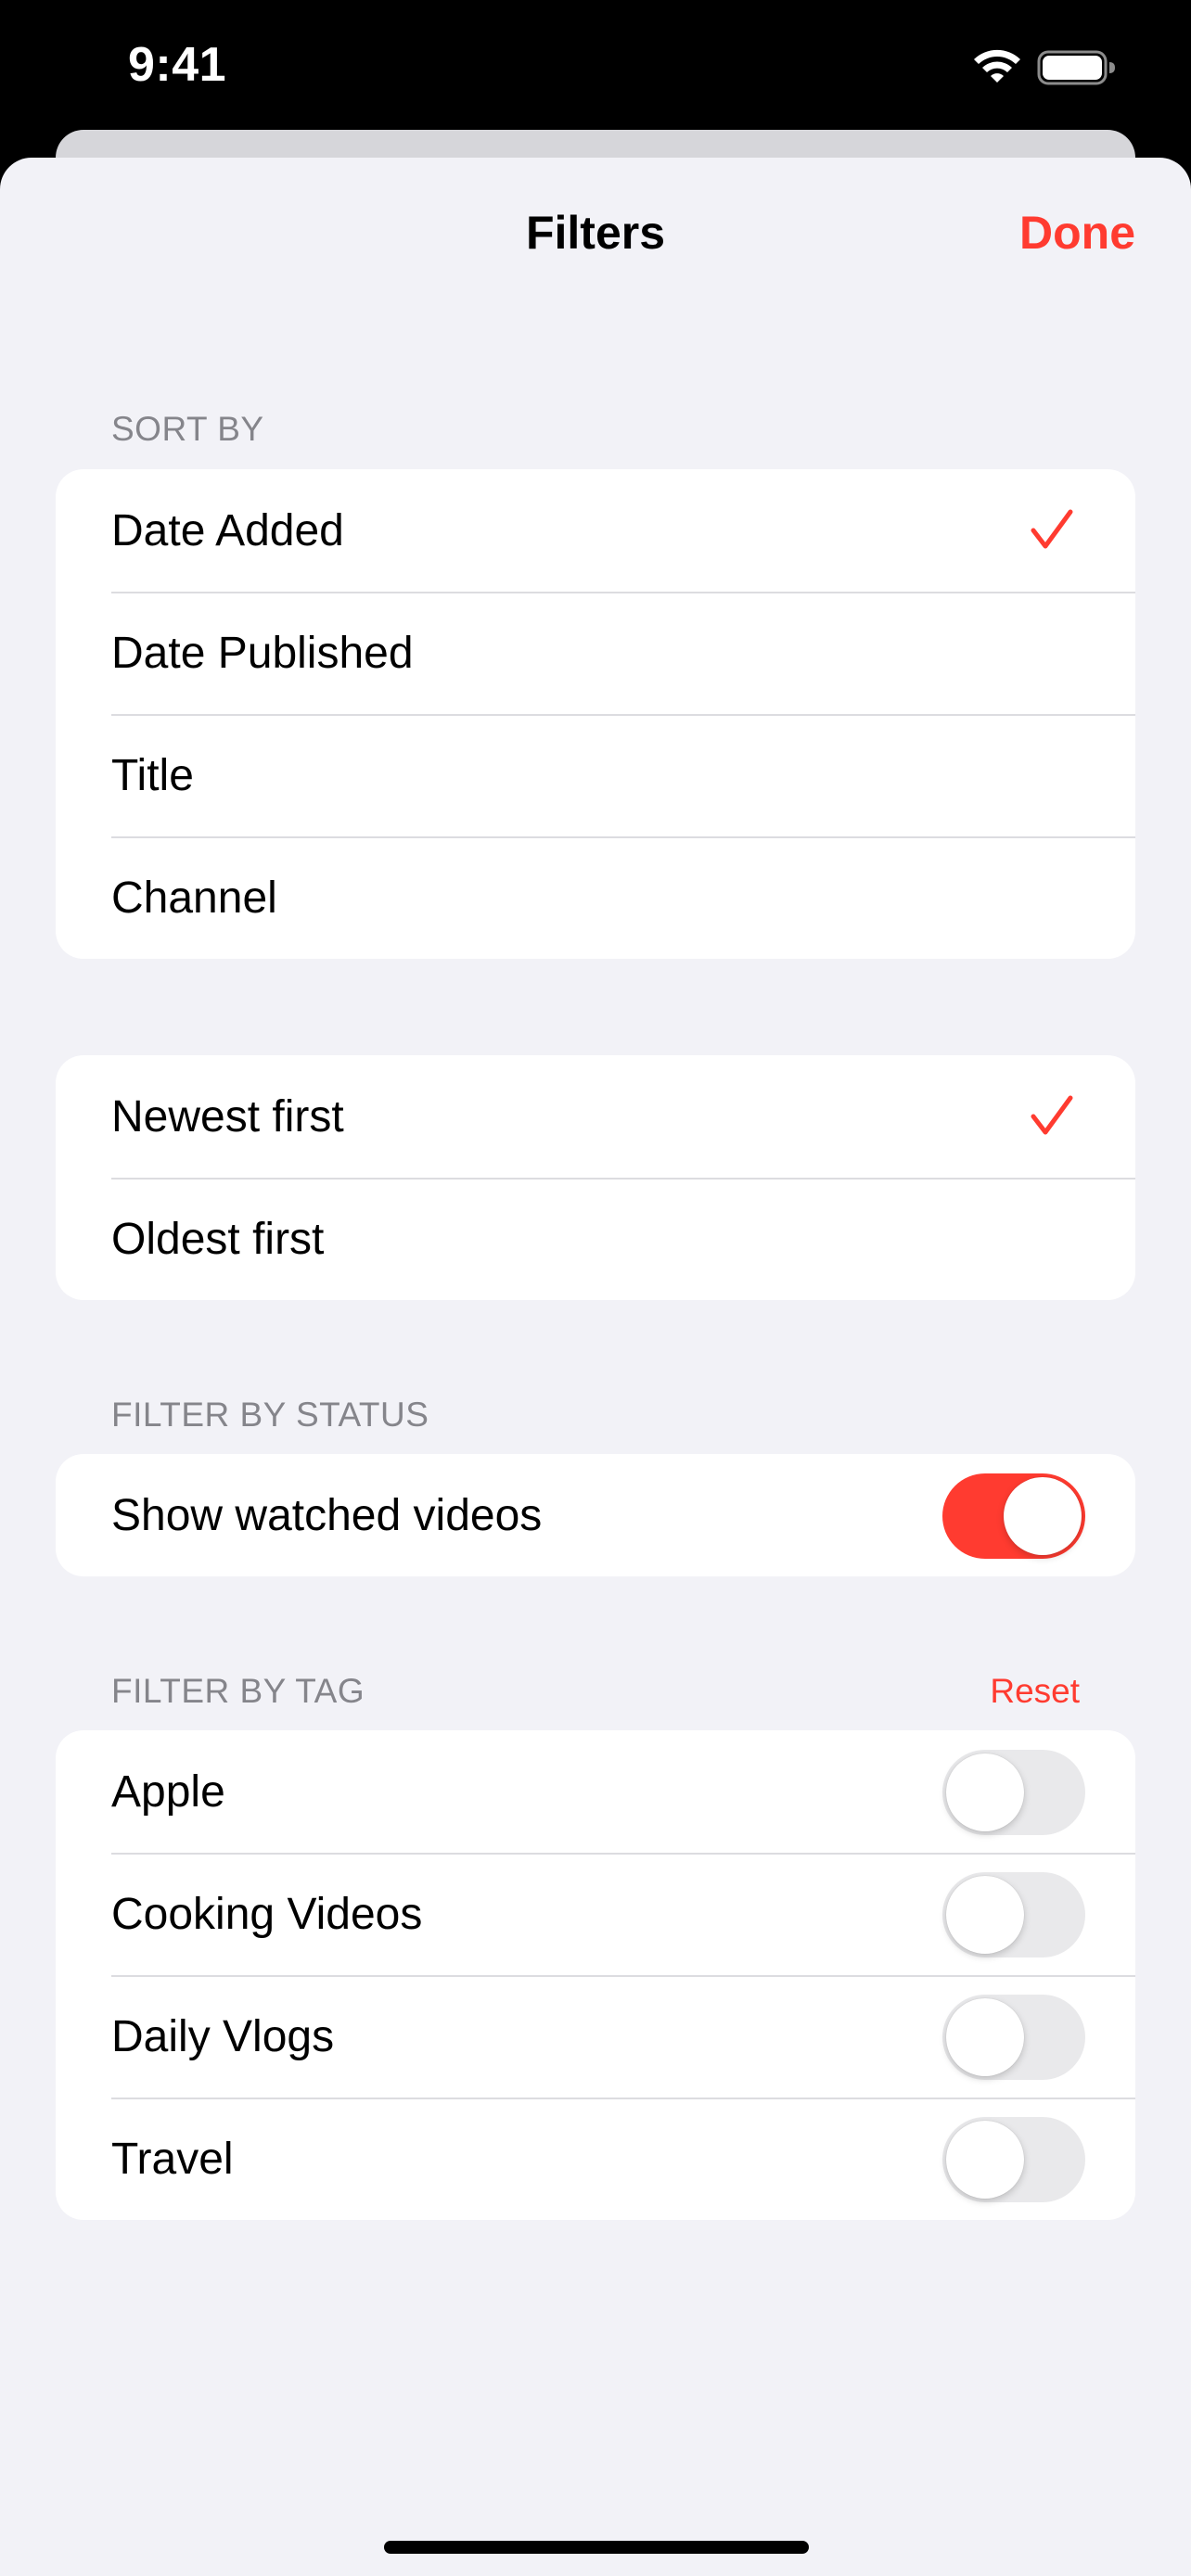  I want to click on sort-option-date-added: Date Added, so click(595, 531).